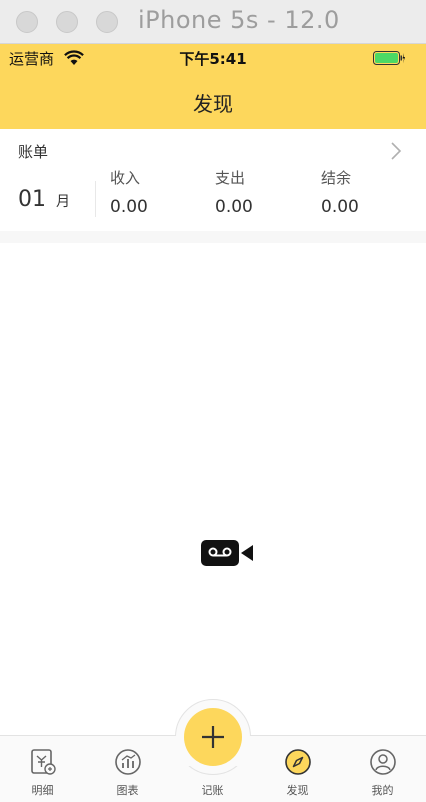 The width and height of the screenshot is (426, 802). Describe the element at coordinates (239, 20) in the screenshot. I see `window-title: iPhone 5s - 12.0` at that location.